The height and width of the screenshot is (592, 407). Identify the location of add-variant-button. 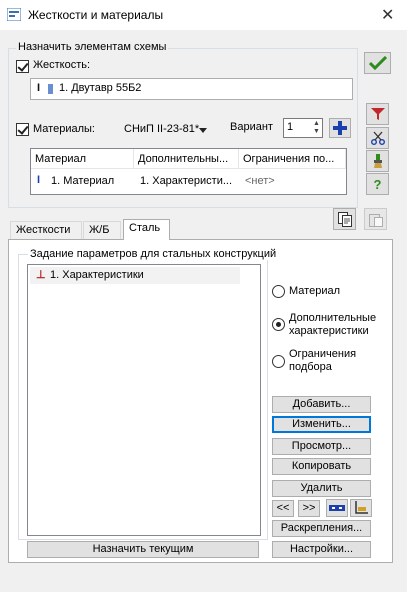
(340, 128).